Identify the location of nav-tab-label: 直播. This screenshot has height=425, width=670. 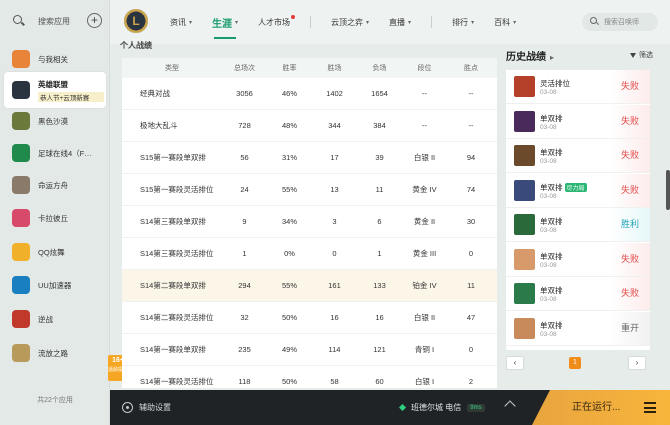
(397, 22).